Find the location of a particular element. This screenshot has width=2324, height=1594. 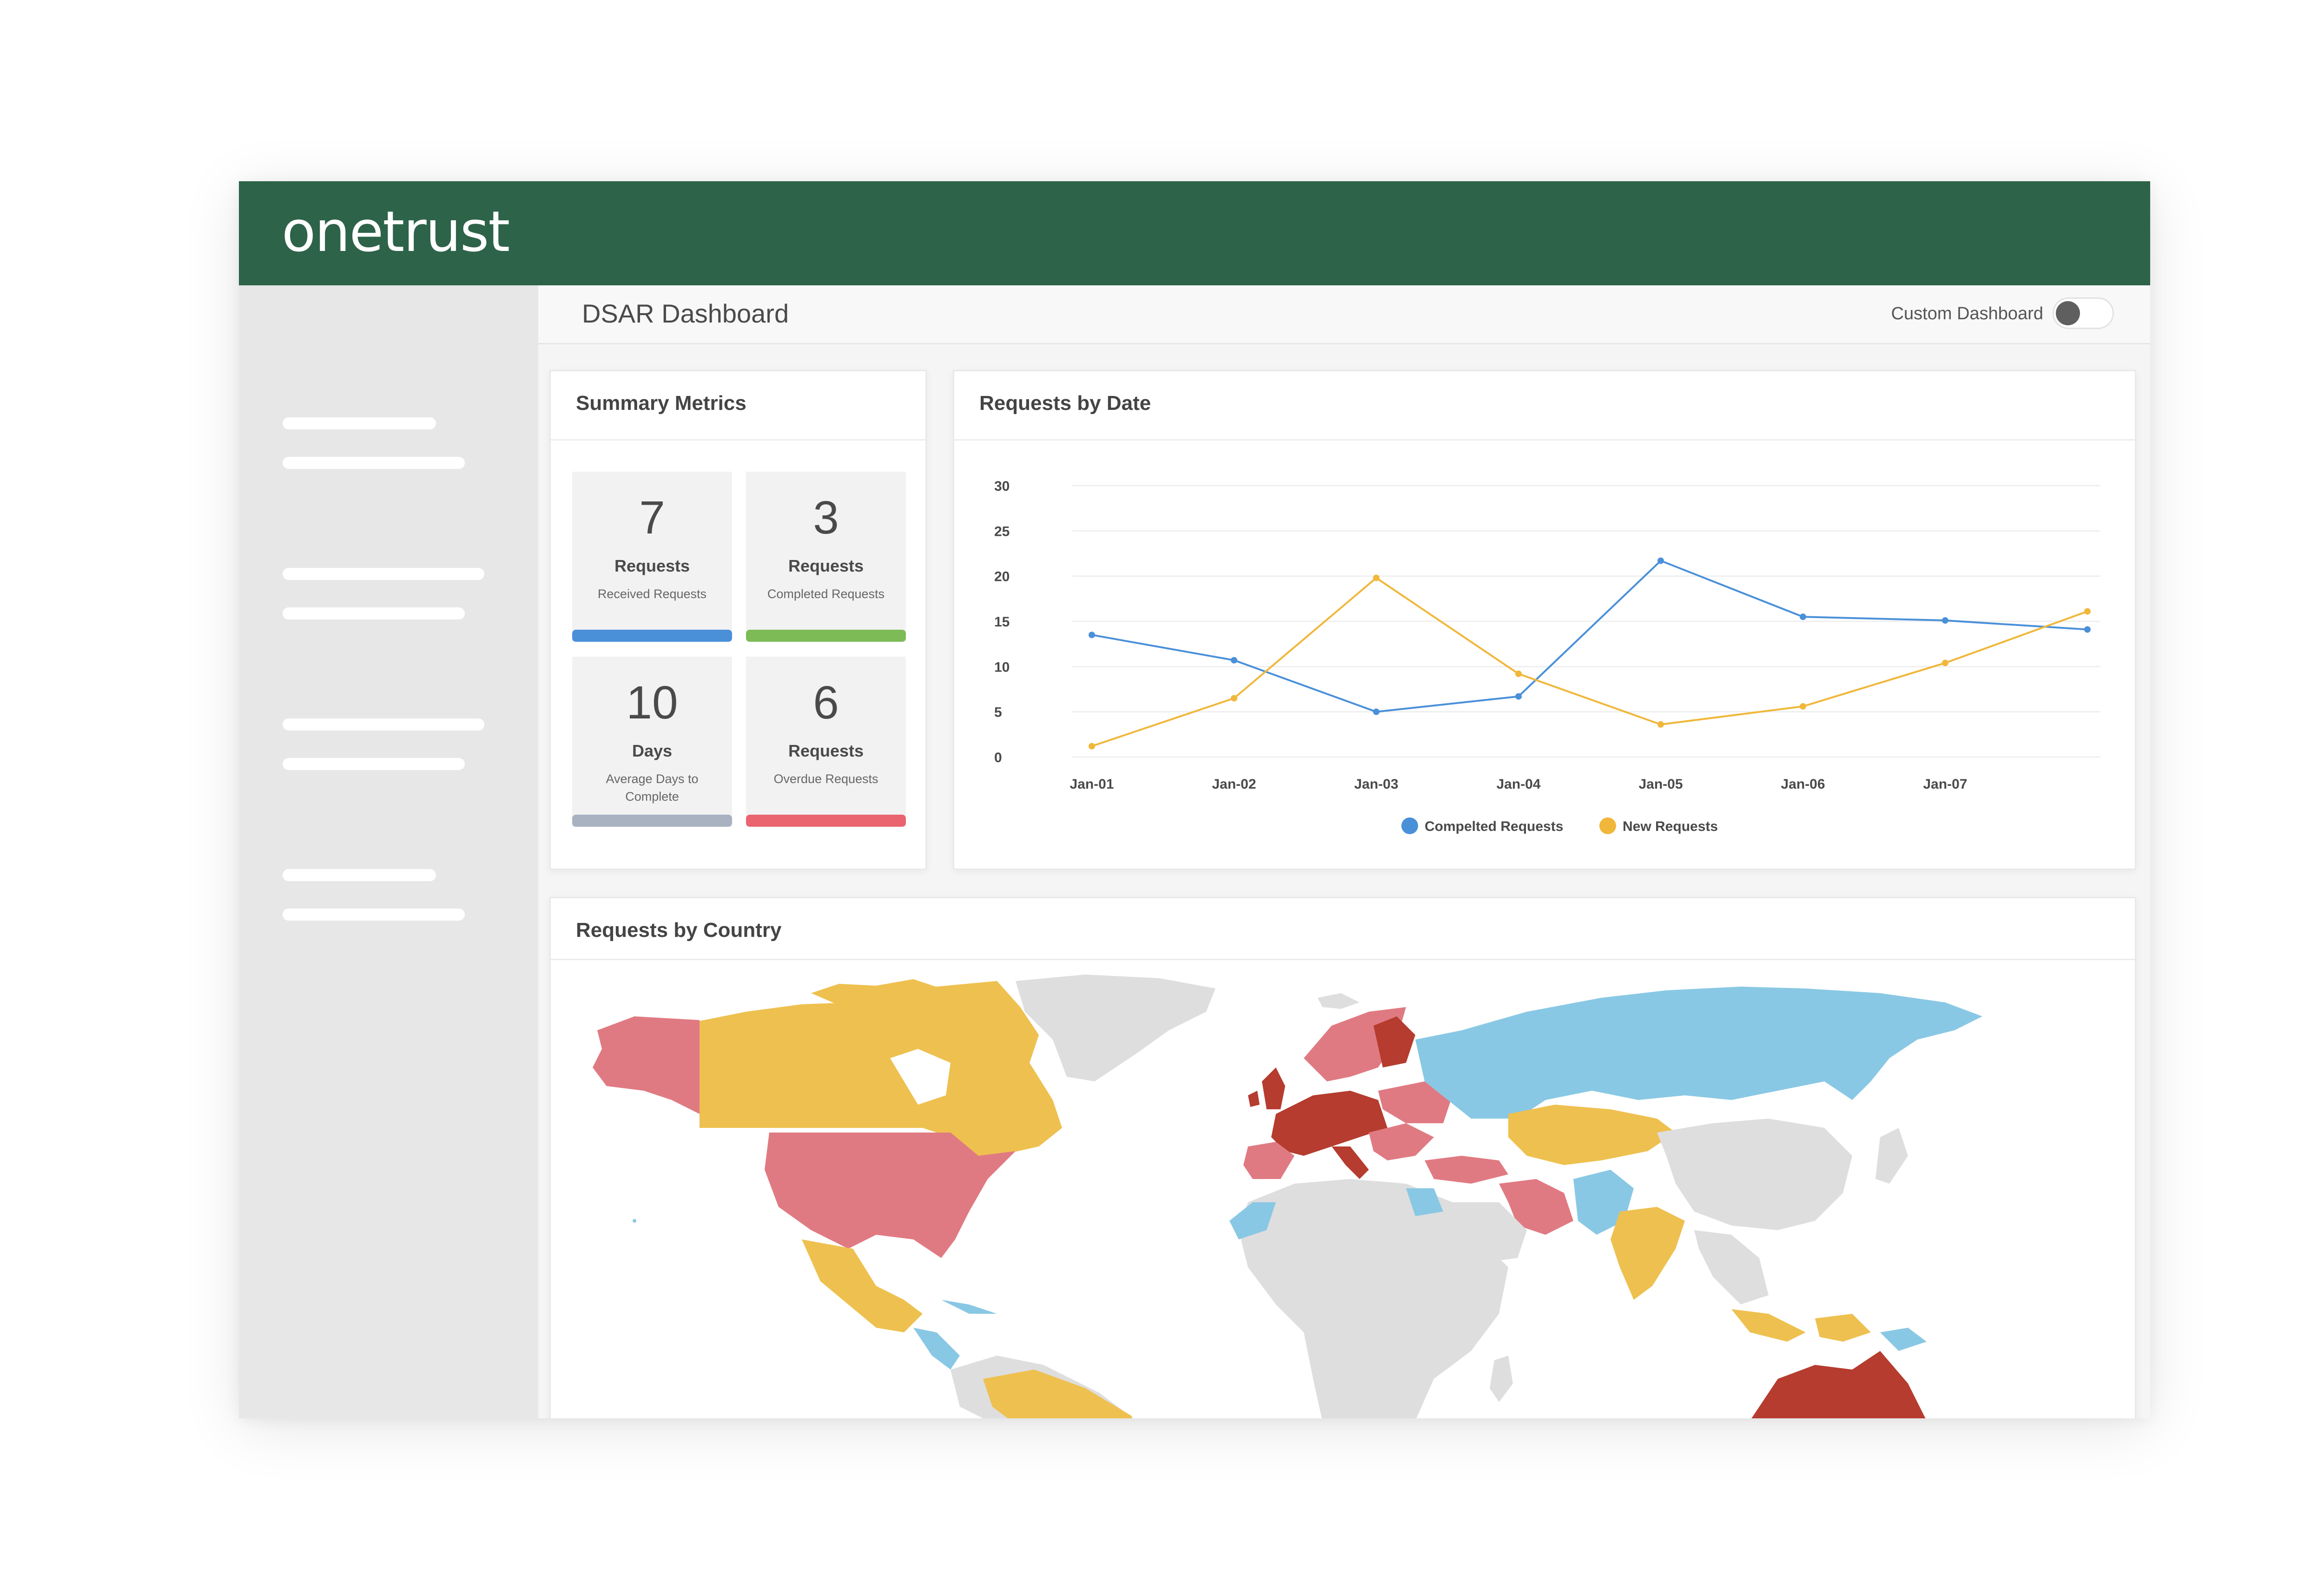

country-hawaii is located at coordinates (634, 1221).